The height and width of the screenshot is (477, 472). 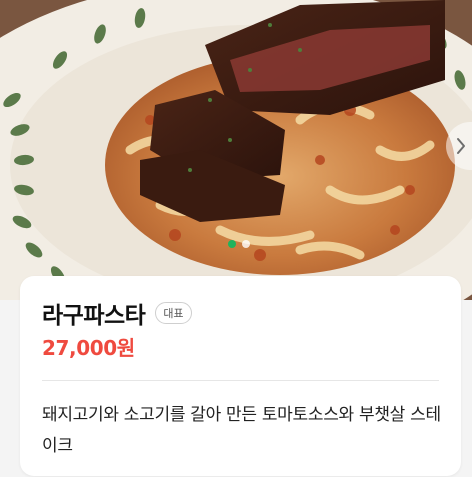 I want to click on signature-badge: 대표, so click(x=173, y=313).